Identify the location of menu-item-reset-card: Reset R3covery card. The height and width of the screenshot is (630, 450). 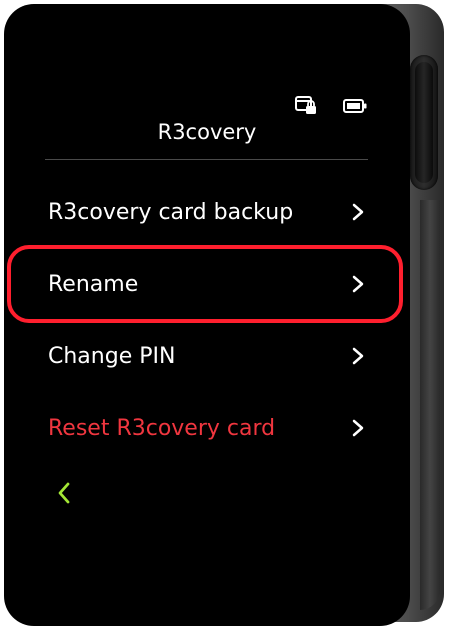
(208, 428).